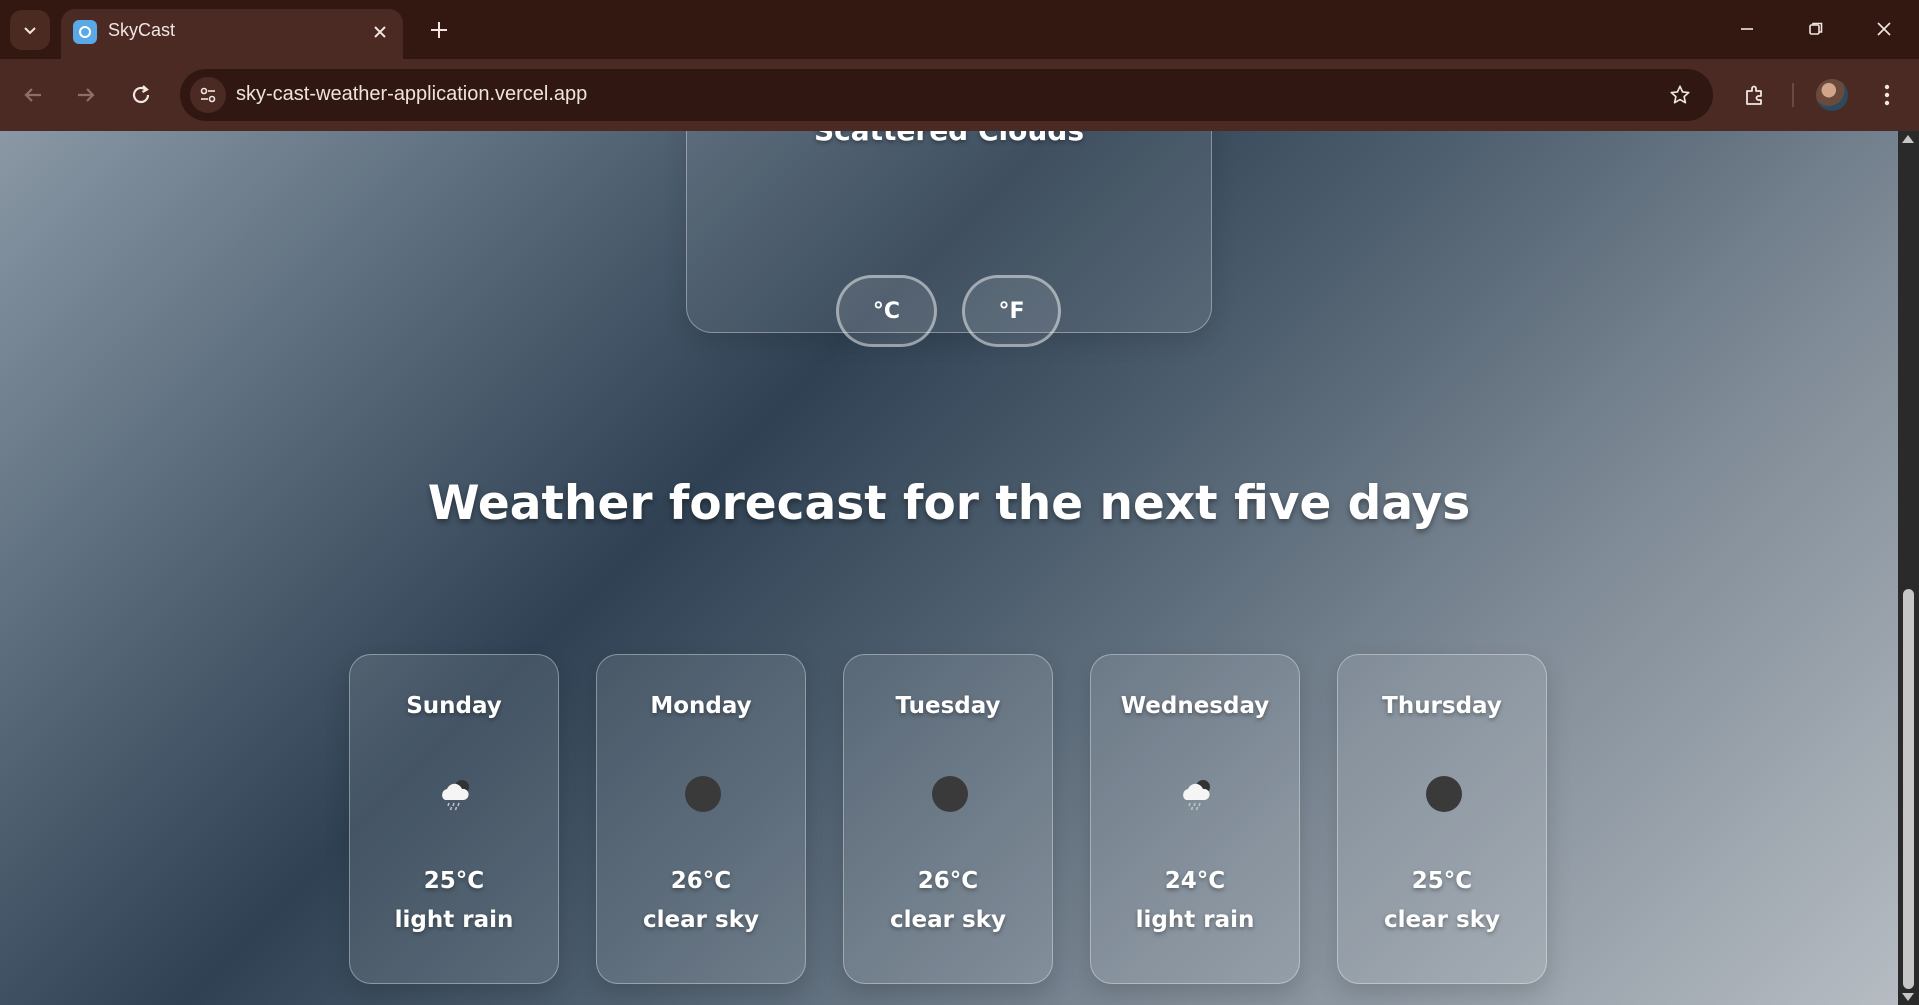  Describe the element at coordinates (141, 95) in the screenshot. I see `reload-icon` at that location.